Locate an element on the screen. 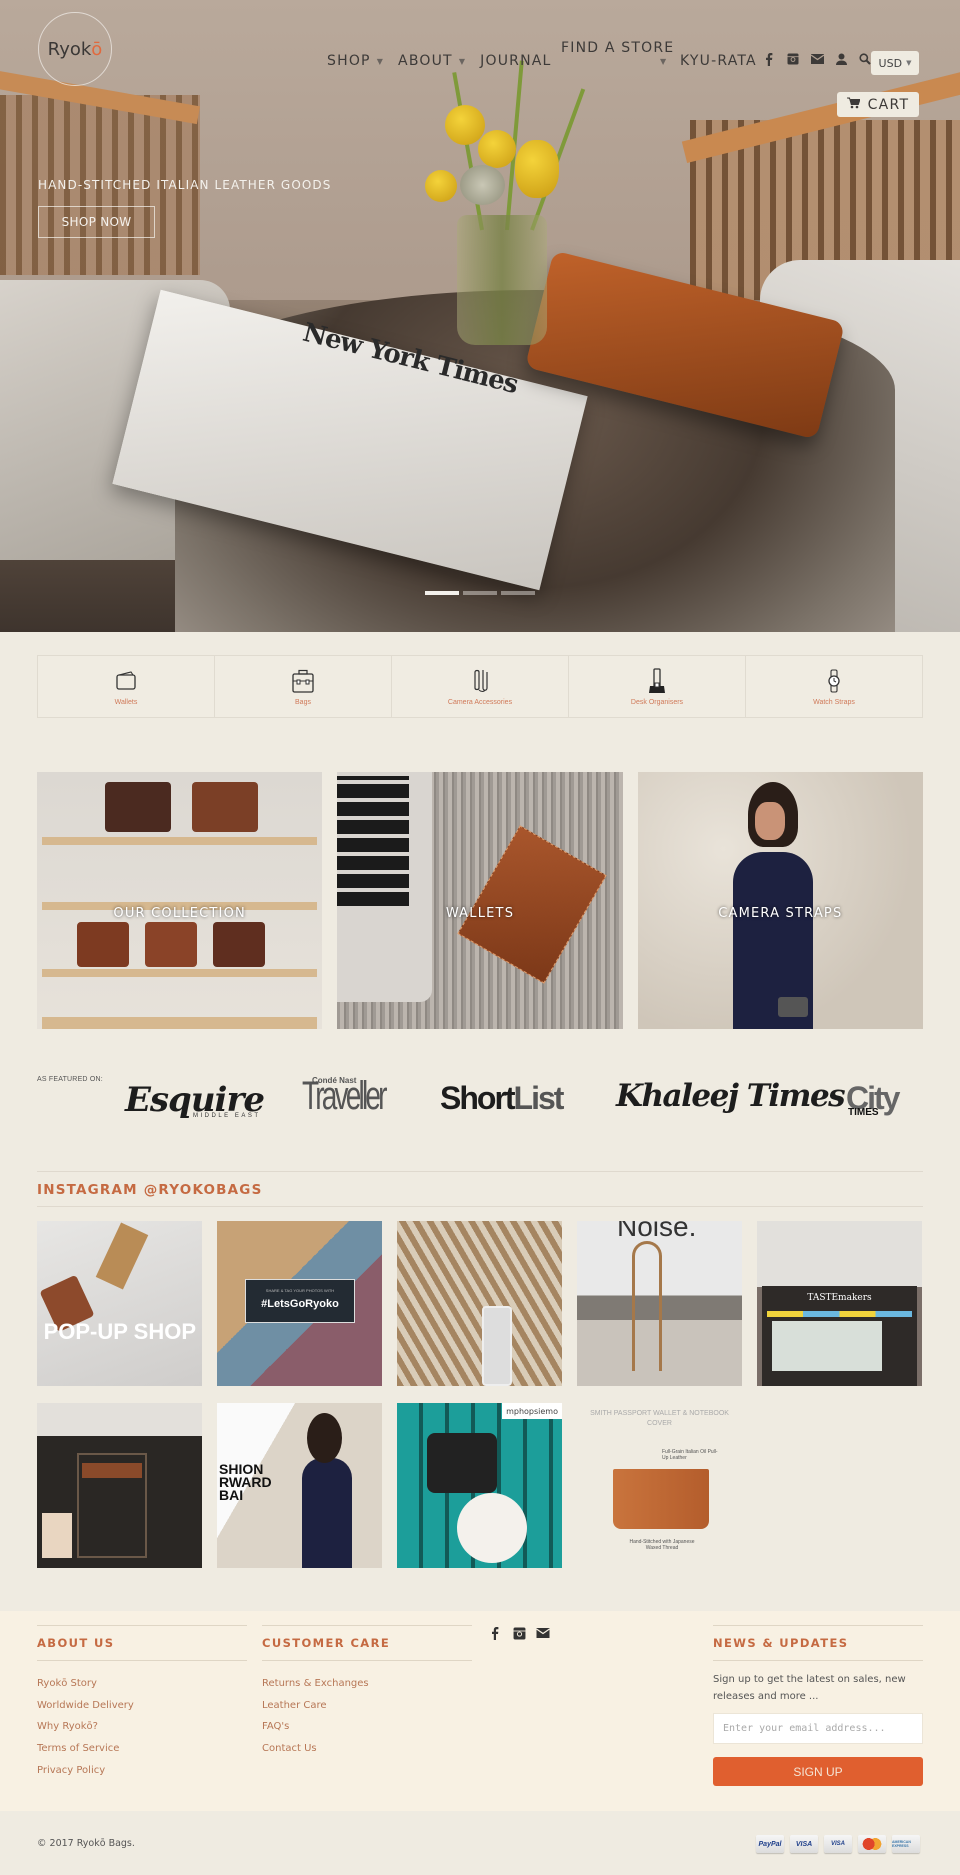 This screenshot has height=1875, width=960. category-label: Watch Straps is located at coordinates (834, 702).